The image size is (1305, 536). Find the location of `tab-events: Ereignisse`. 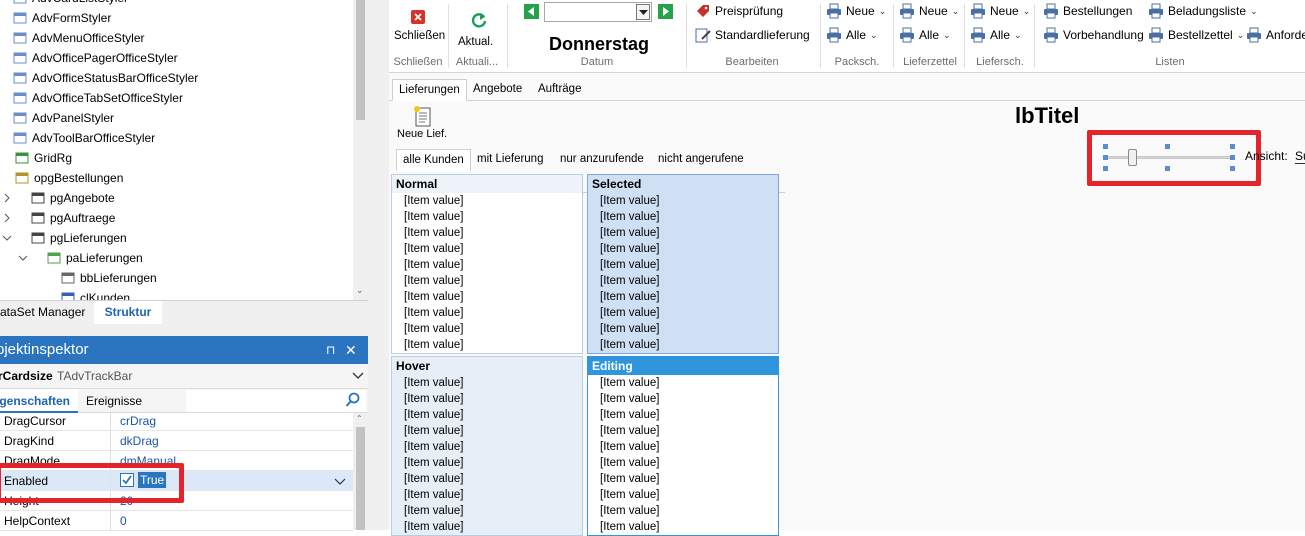

tab-events: Ereignisse is located at coordinates (114, 401).